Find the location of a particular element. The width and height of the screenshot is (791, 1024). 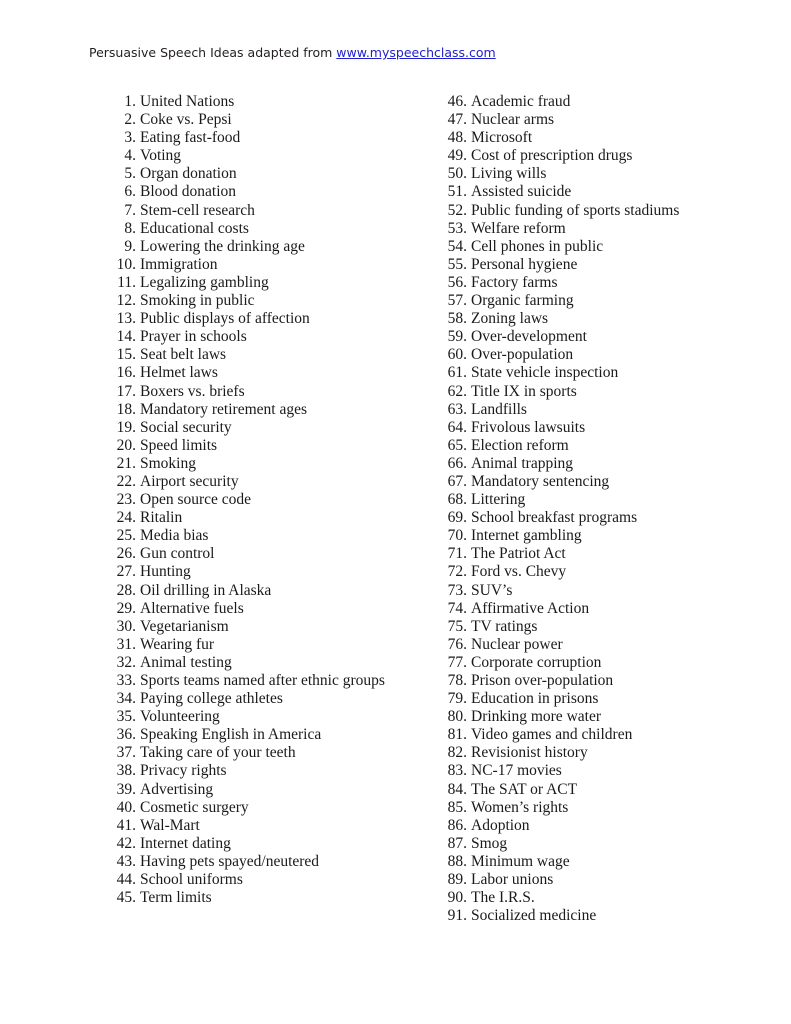

list-item-label: Vegetarianism is located at coordinates (184, 626).